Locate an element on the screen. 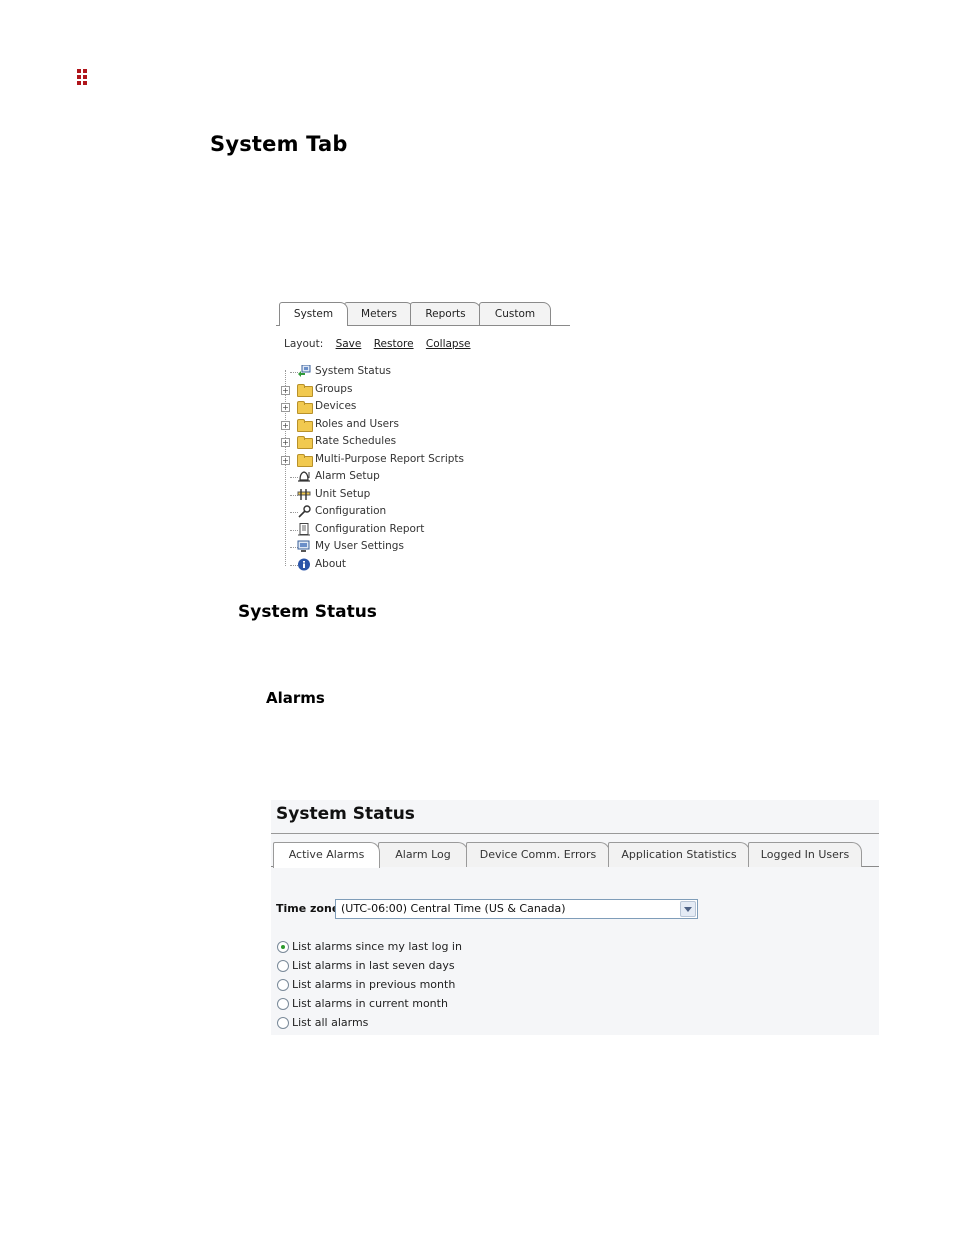 The height and width of the screenshot is (1235, 954). tab-custom: Custom is located at coordinates (515, 313).